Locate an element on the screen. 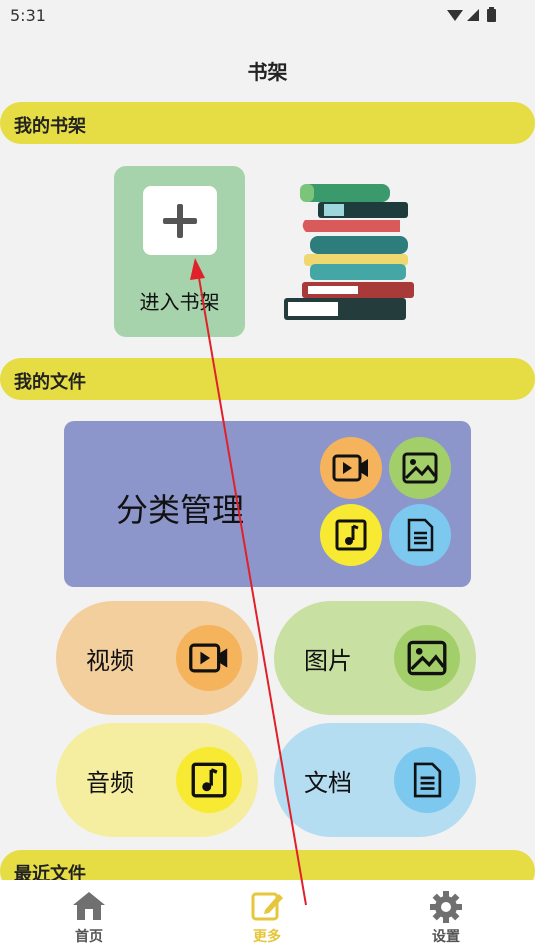  status-time: 5:31 is located at coordinates (28, 15).